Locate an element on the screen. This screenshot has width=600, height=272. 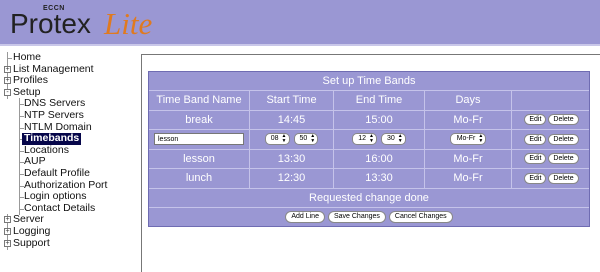
cell-days-edit: Mo-Fr ▲ ▼ is located at coordinates (468, 139).